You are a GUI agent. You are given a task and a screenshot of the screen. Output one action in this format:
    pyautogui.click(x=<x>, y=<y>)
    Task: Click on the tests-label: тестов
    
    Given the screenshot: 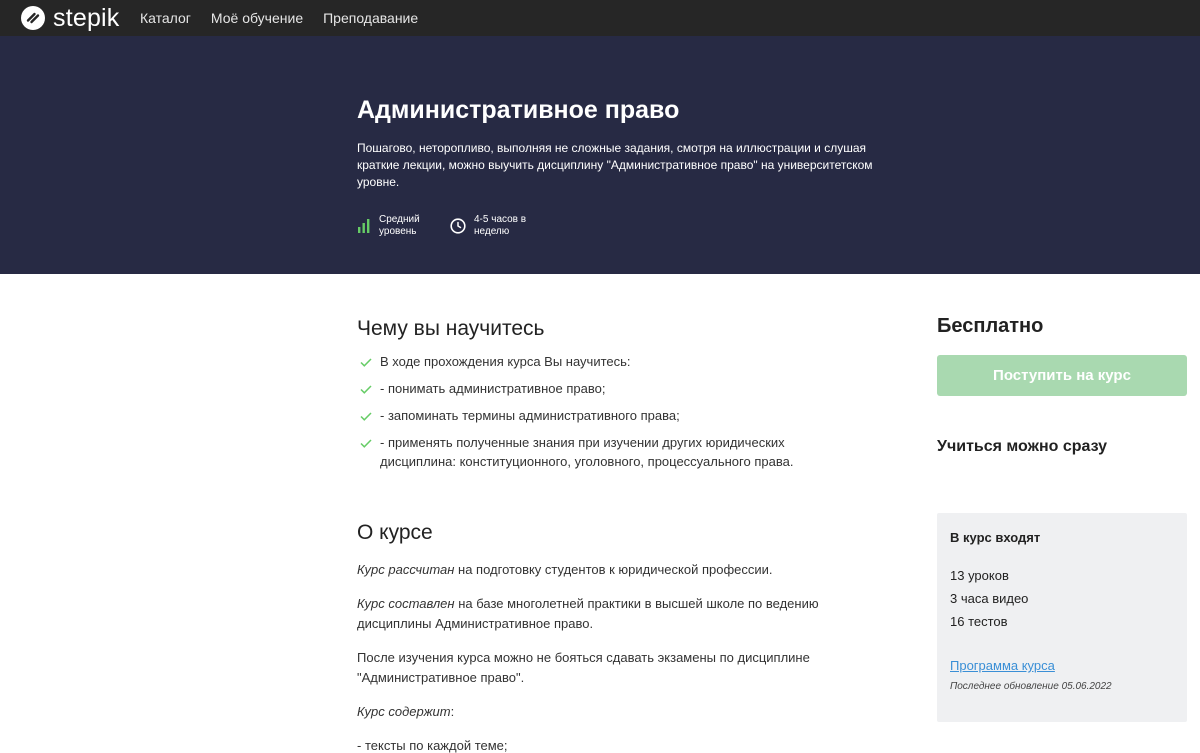 What is the action you would take?
    pyautogui.click(x=986, y=621)
    